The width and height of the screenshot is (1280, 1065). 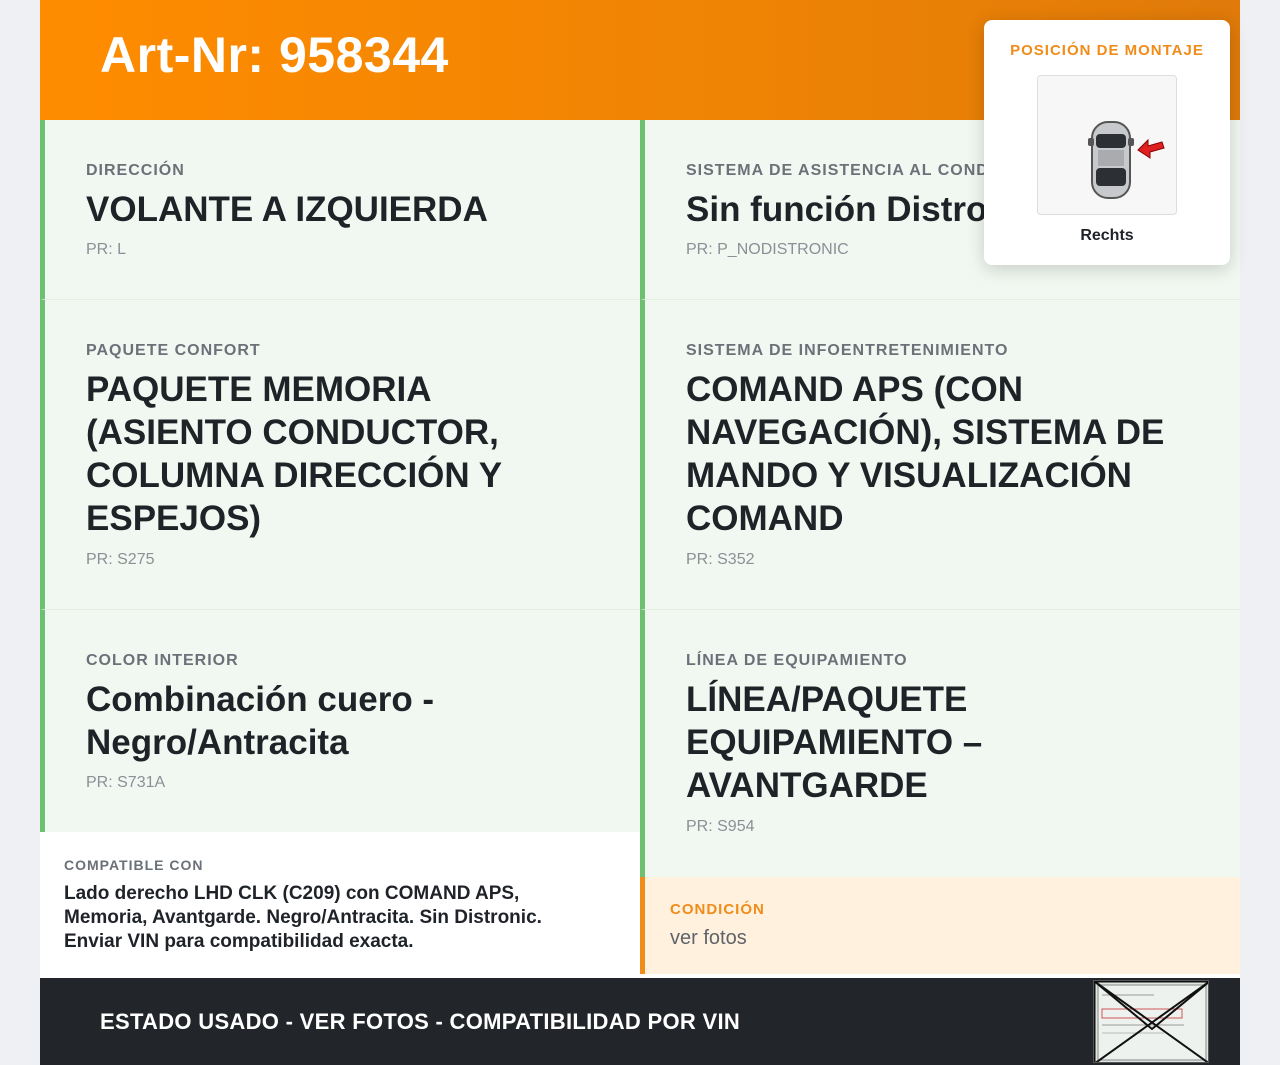 What do you see at coordinates (1107, 145) in the screenshot?
I see `car-top-view-icon` at bounding box center [1107, 145].